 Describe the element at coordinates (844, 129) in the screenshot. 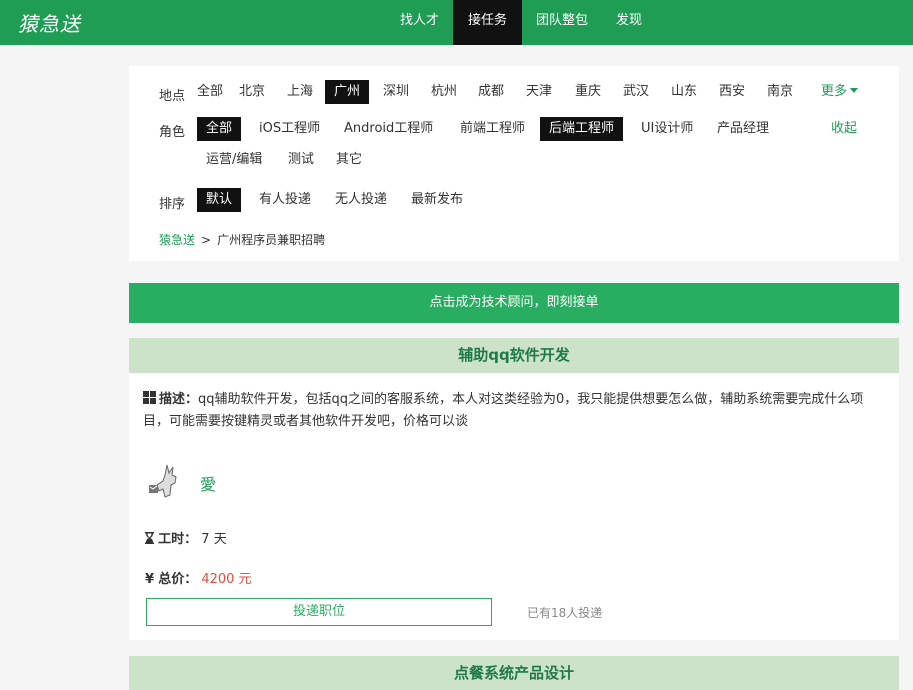

I see `collapse-button: 收起` at that location.